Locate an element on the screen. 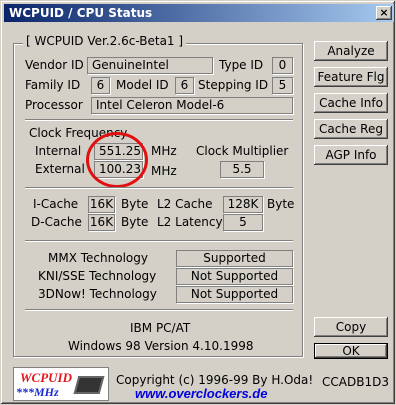 The width and height of the screenshot is (396, 405). highlight-oval is located at coordinates (117, 160).